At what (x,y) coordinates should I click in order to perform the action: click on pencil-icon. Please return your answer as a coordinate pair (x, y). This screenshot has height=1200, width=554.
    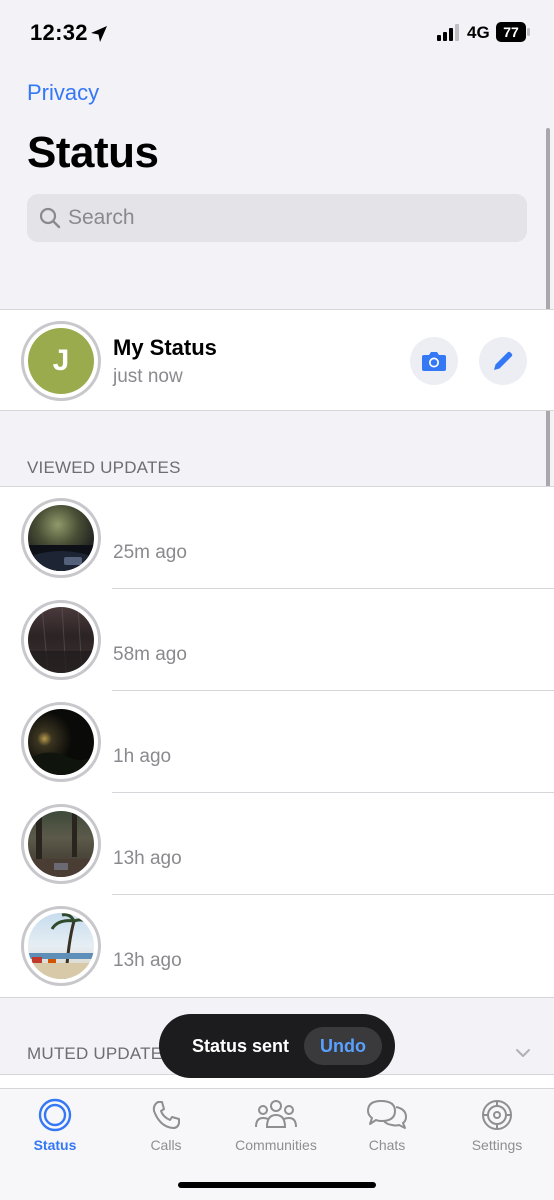
    Looking at the image, I should click on (503, 360).